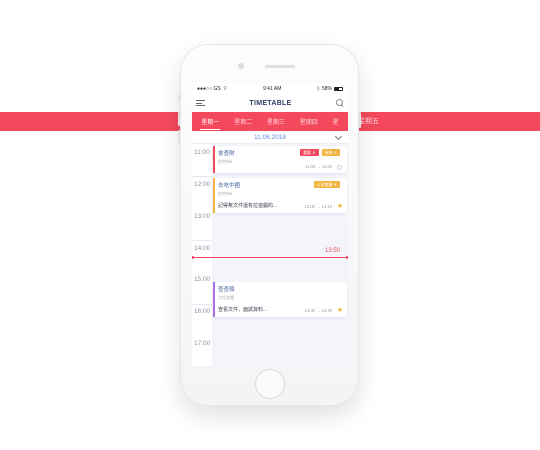 The width and height of the screenshot is (540, 450). What do you see at coordinates (179, 119) in the screenshot?
I see `volume-up-button` at bounding box center [179, 119].